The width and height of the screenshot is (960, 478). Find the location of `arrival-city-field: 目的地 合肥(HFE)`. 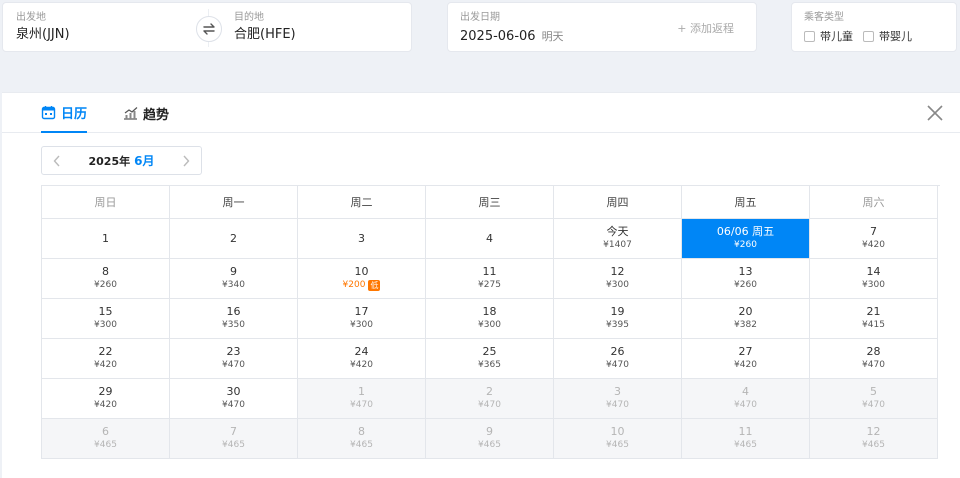

arrival-city-field: 目的地 合肥(HFE) is located at coordinates (265, 28).